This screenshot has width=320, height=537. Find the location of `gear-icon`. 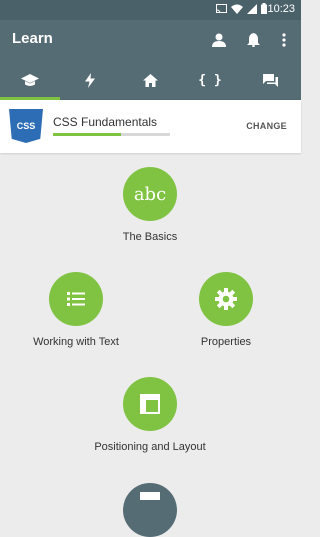

gear-icon is located at coordinates (226, 299).